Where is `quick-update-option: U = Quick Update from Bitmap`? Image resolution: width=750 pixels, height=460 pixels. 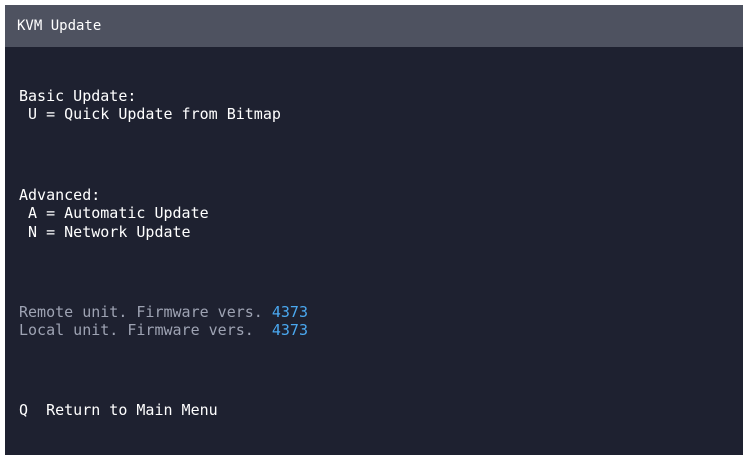
quick-update-option: U = Quick Update from Bitmap is located at coordinates (150, 114).